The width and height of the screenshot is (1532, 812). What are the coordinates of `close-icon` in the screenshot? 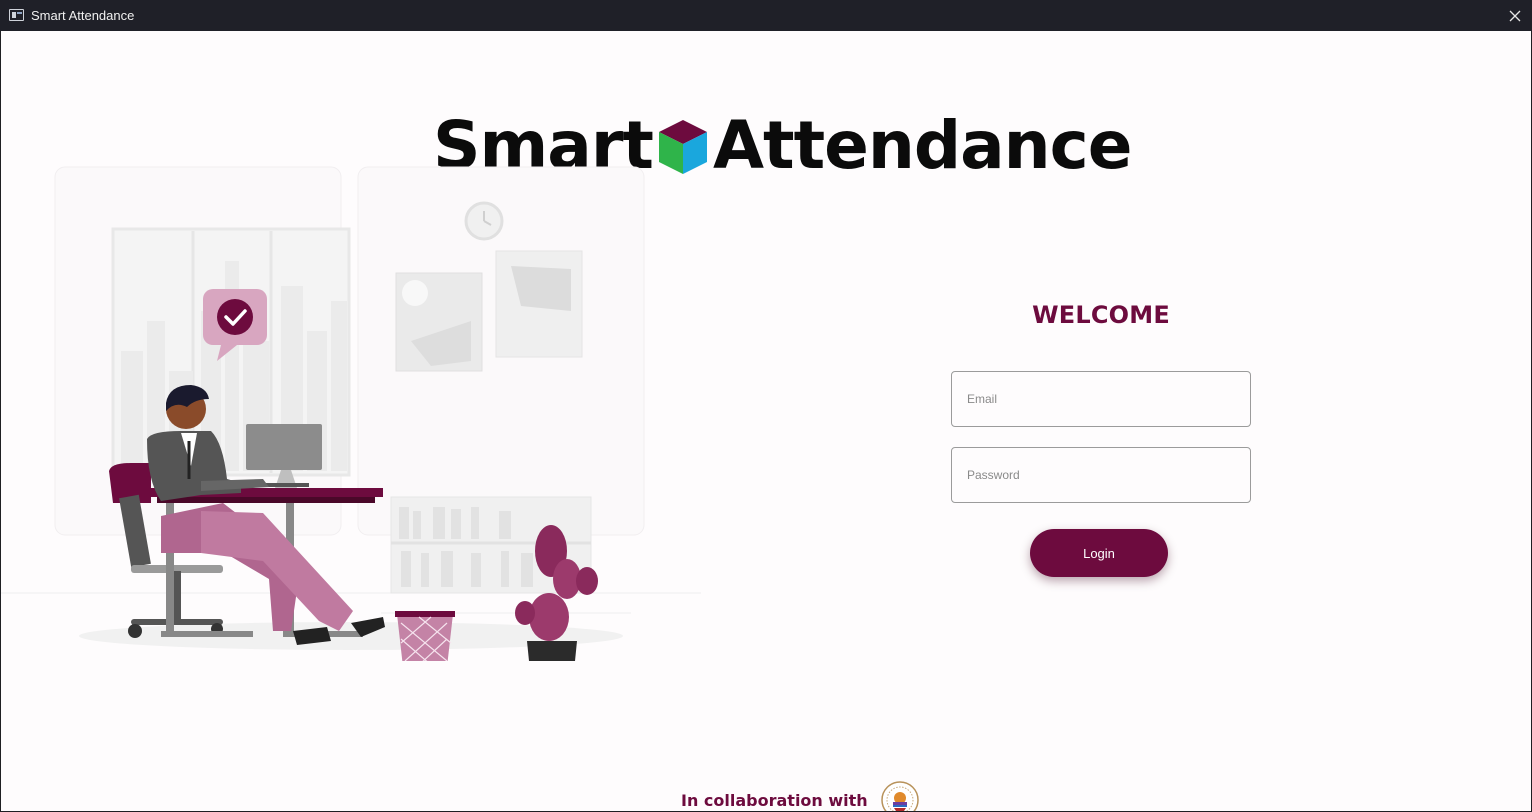 It's located at (1515, 15).